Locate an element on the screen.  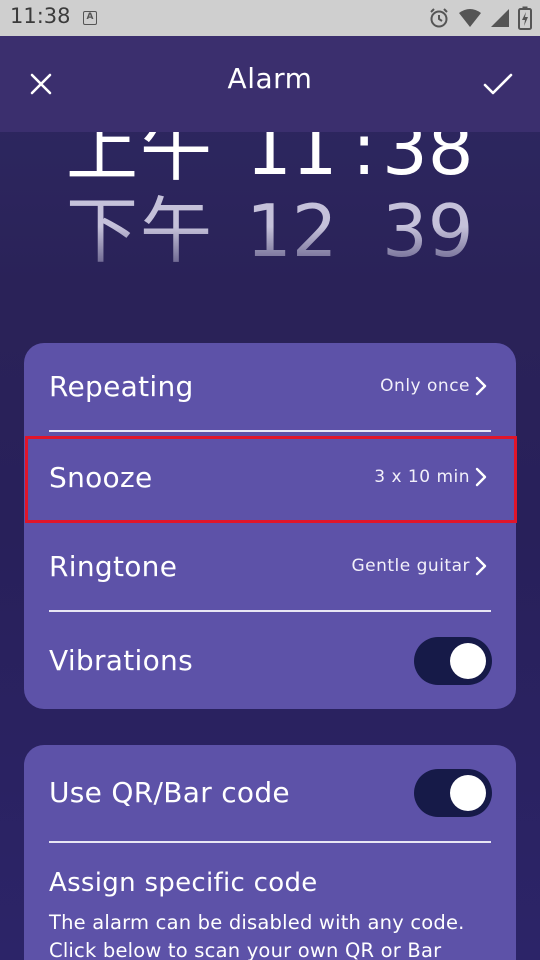
assign-code-title-row: Assign specific code is located at coordinates (270, 883).